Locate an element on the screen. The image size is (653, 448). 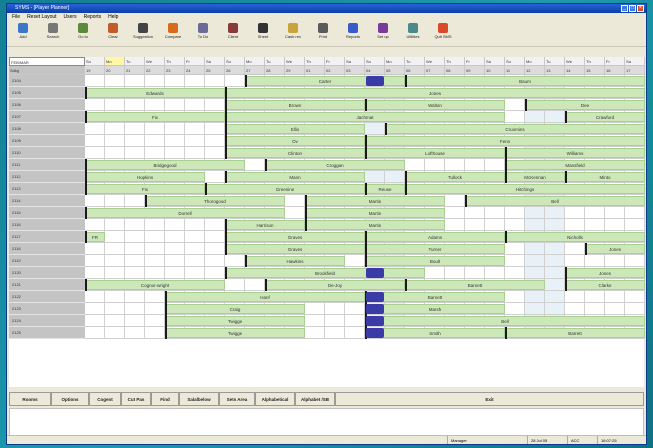
date-range-select: FEB/MAR is located at coordinates (47, 61).